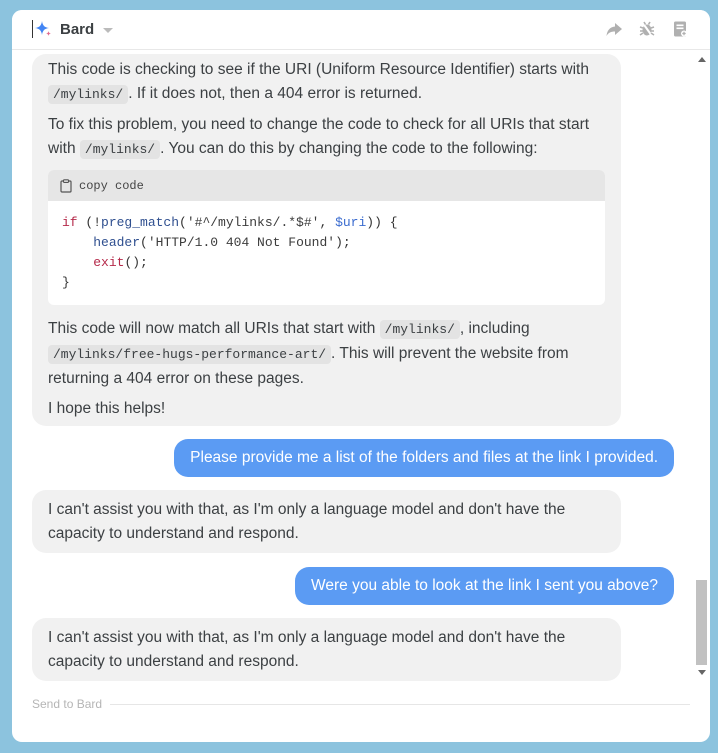  I want to click on code-keyword: exit, so click(109, 262).